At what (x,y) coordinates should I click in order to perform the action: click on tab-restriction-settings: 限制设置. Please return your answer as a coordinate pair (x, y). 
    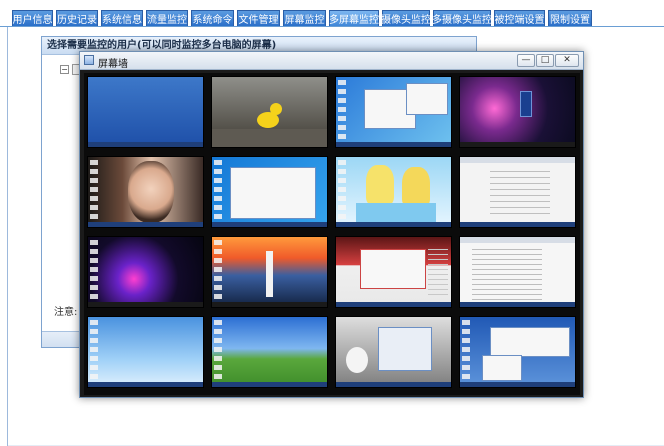
    Looking at the image, I should click on (570, 18).